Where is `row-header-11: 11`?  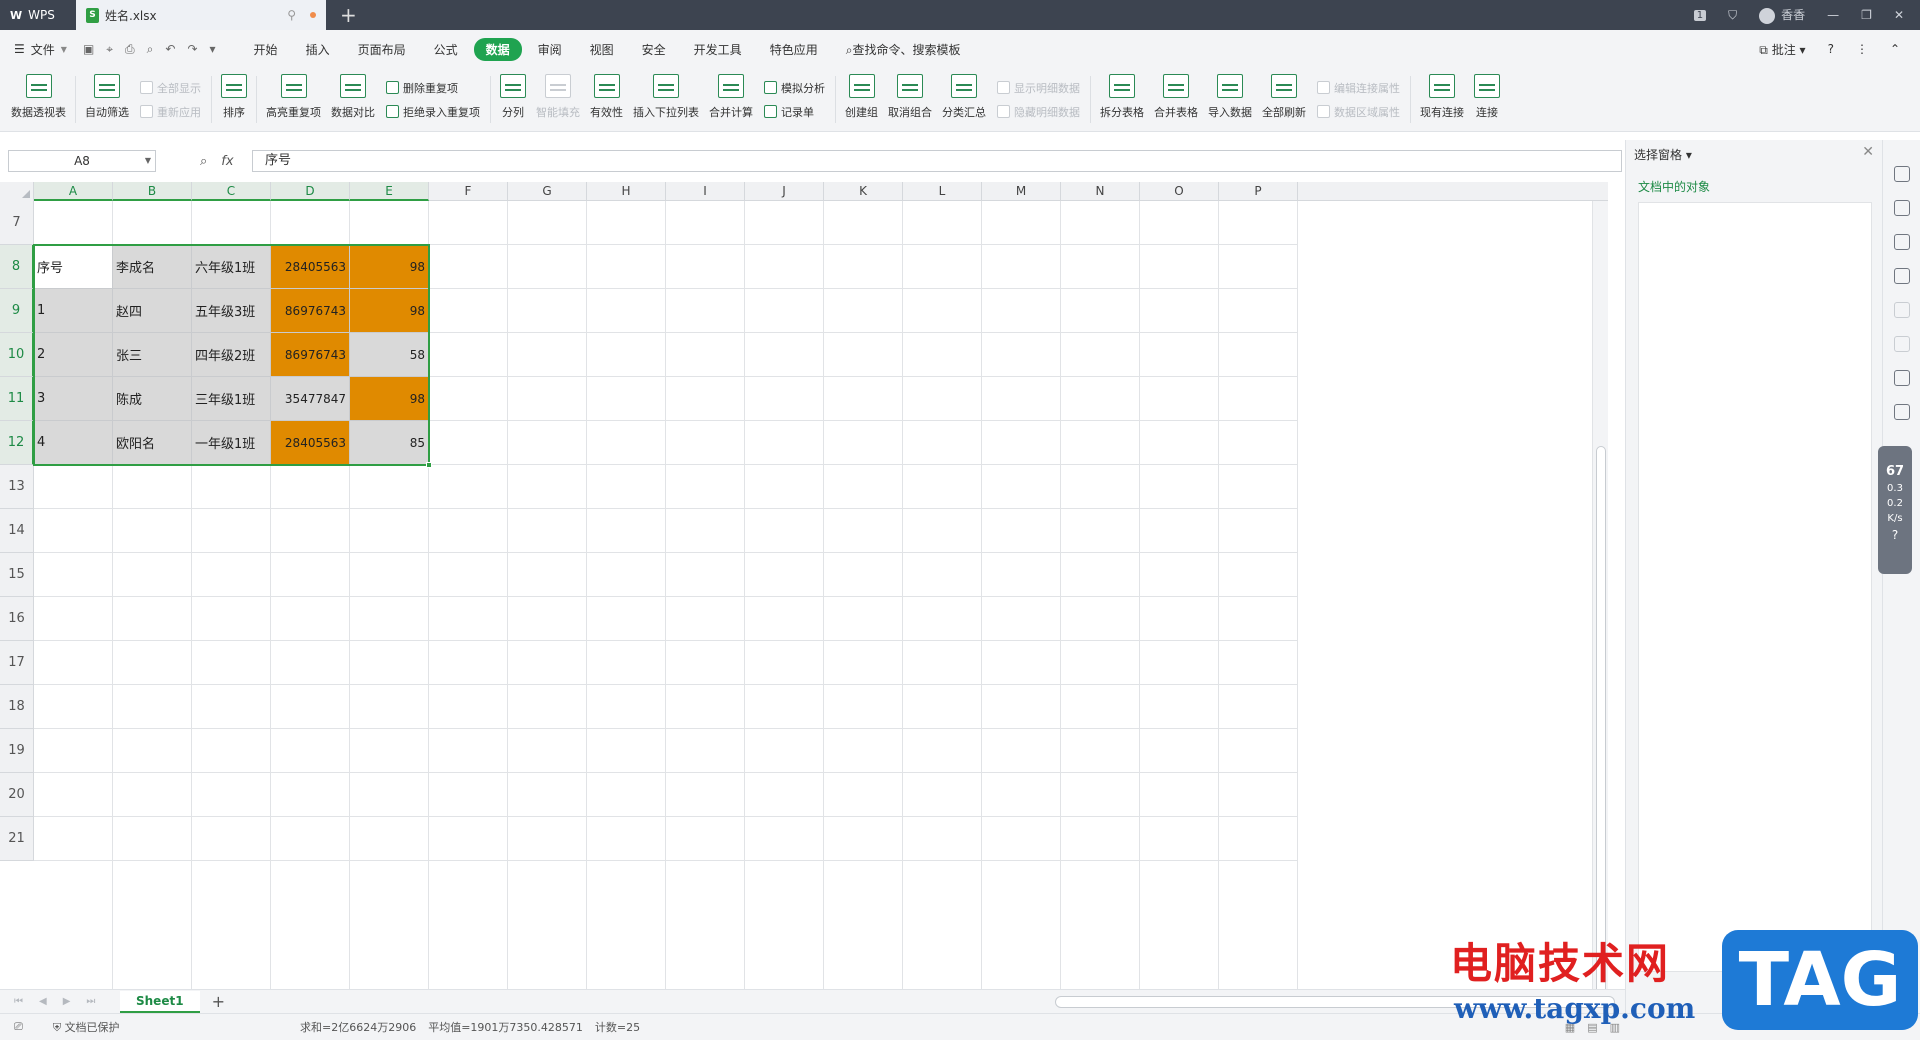
row-header-11: 11 is located at coordinates (17, 399).